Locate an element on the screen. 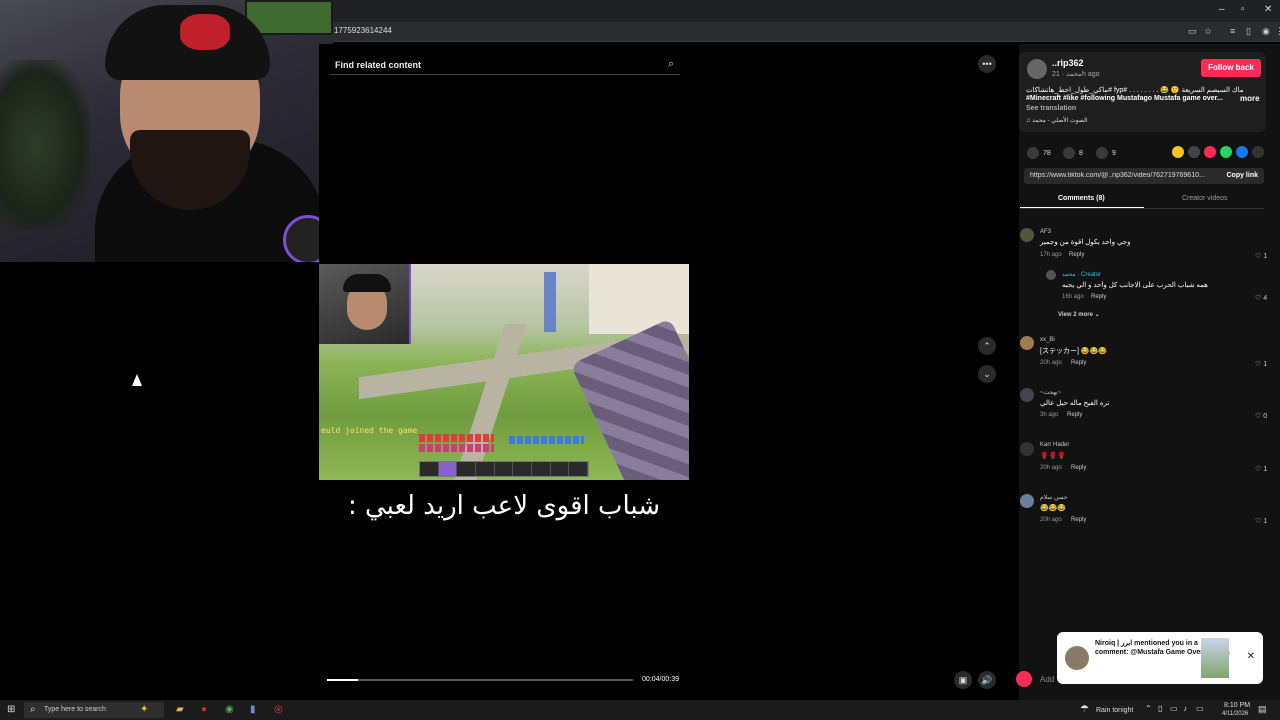  windows-start-icon: ⊞ is located at coordinates (11, 709).